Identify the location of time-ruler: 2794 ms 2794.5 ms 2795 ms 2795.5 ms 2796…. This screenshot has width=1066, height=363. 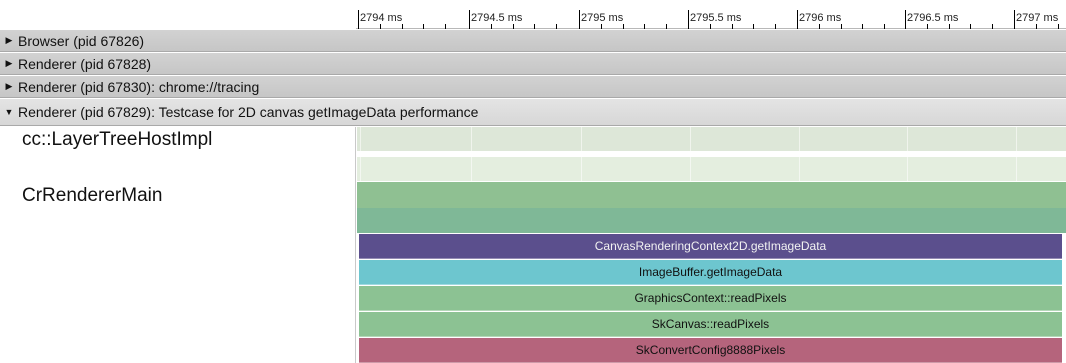
(533, 14).